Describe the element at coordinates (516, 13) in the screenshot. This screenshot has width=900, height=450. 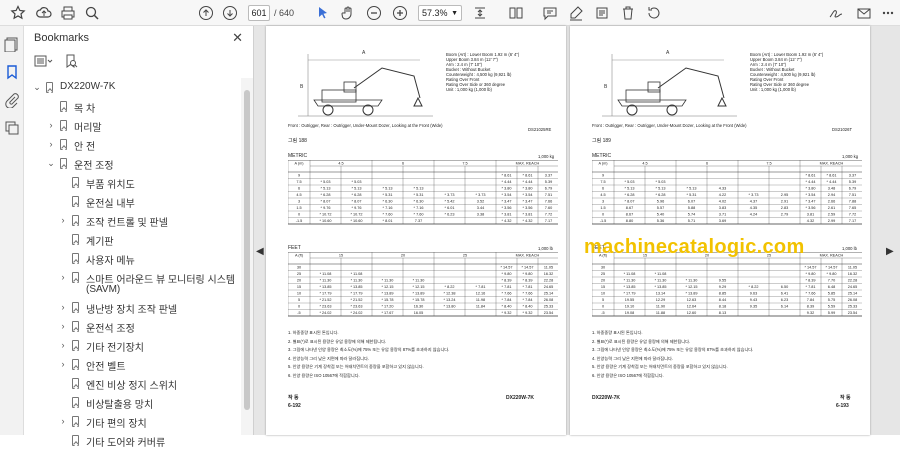
I see `two-page-view-icon` at that location.